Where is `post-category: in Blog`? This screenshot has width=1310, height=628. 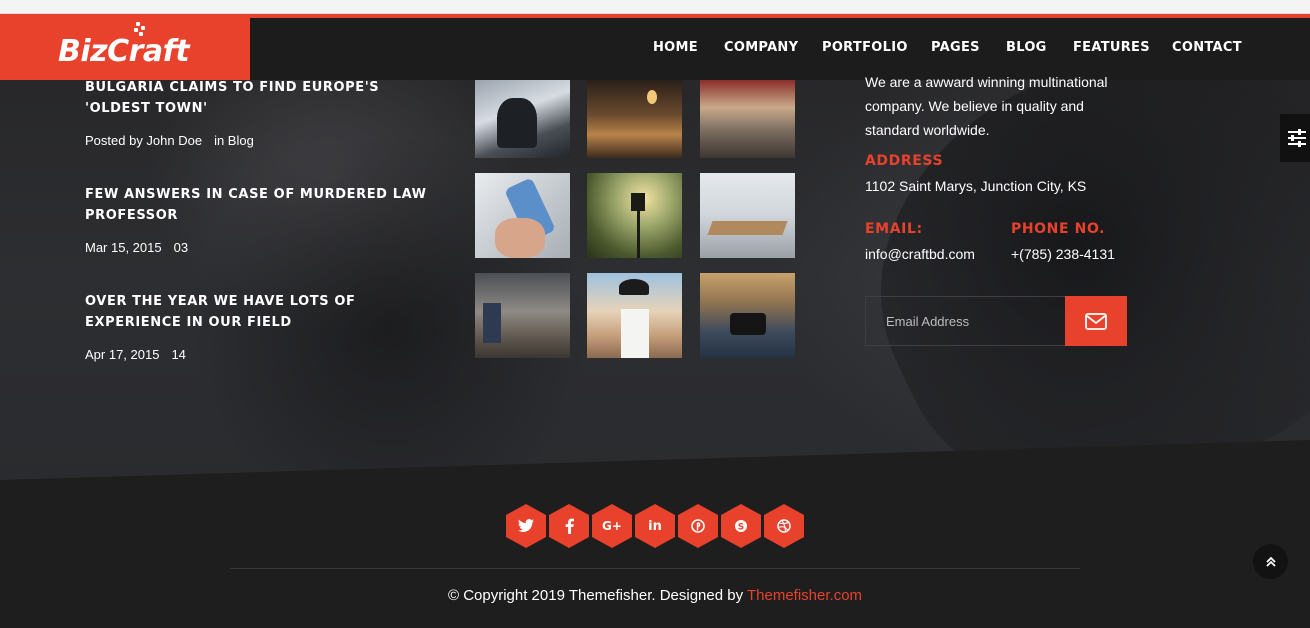
post-category: in Blog is located at coordinates (234, 140).